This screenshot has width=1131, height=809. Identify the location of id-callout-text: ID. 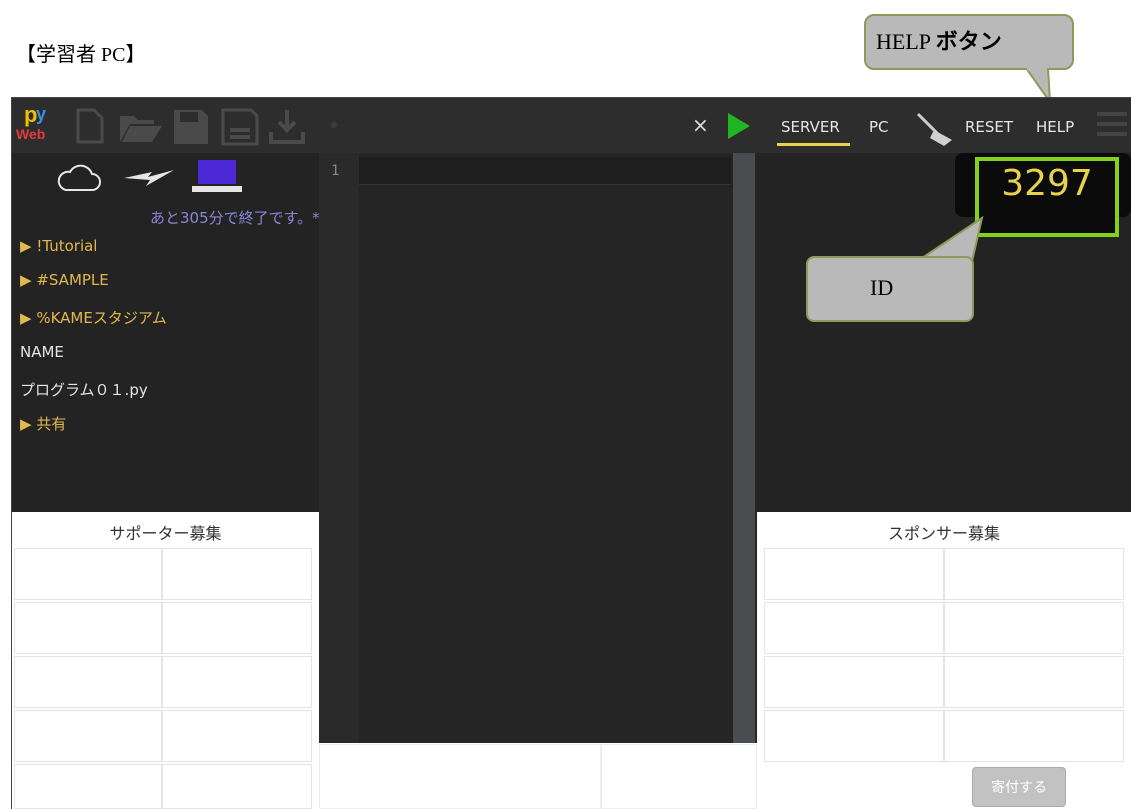
(882, 287).